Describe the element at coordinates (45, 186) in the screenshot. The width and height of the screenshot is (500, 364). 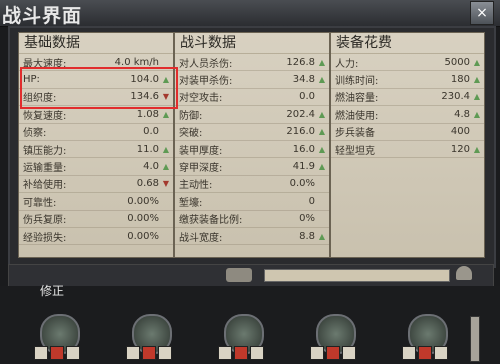
I see `stat-label: 补给使用:` at that location.